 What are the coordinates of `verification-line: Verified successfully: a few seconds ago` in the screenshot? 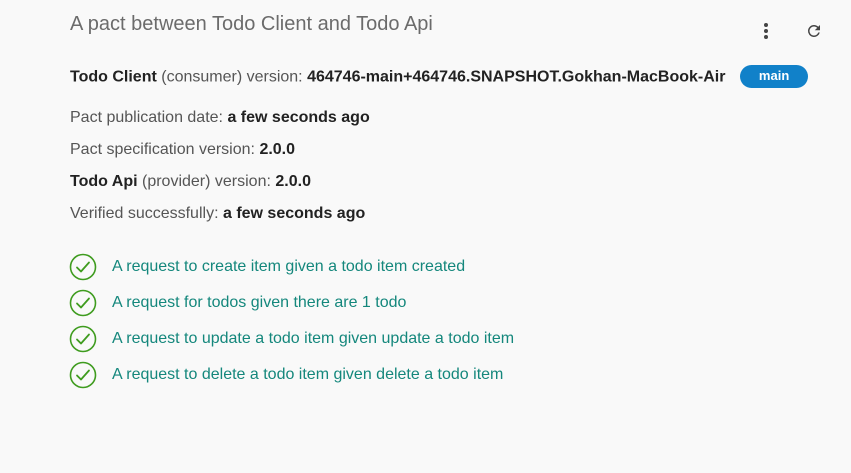 It's located at (217, 214).